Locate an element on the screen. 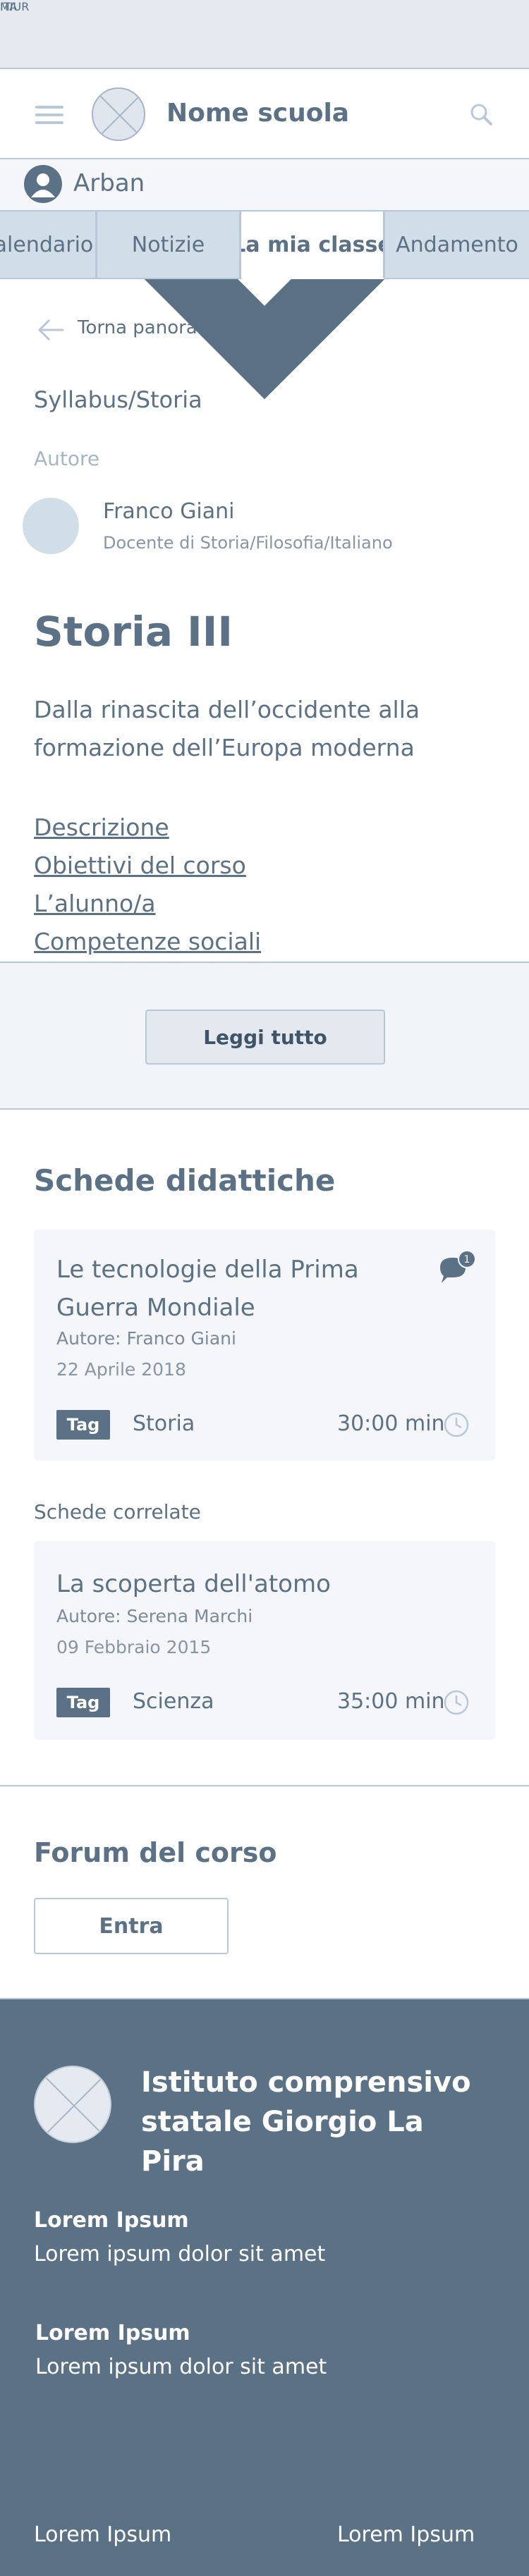  hamburger-icon is located at coordinates (49, 115).